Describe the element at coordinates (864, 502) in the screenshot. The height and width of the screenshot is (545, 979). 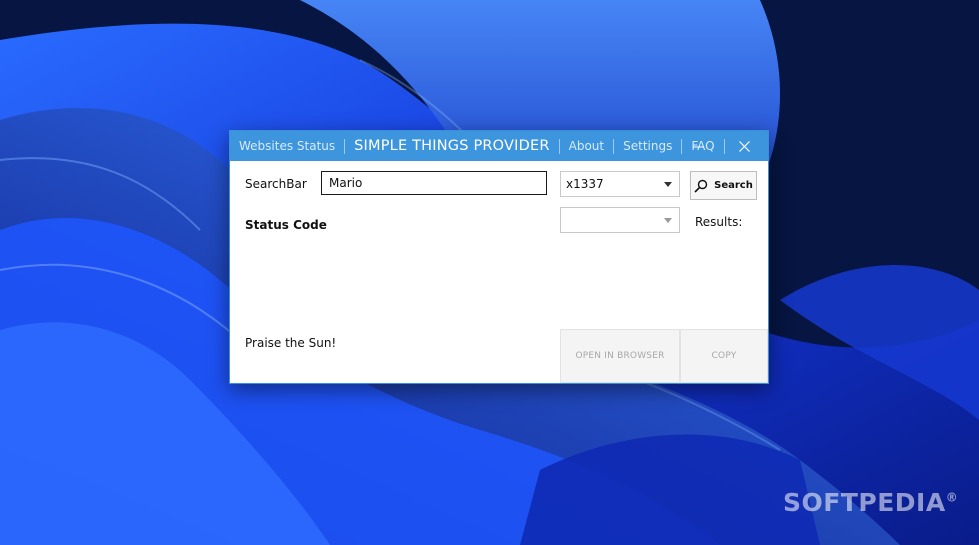
I see `watermark-text: SOFTPEDIA` at that location.